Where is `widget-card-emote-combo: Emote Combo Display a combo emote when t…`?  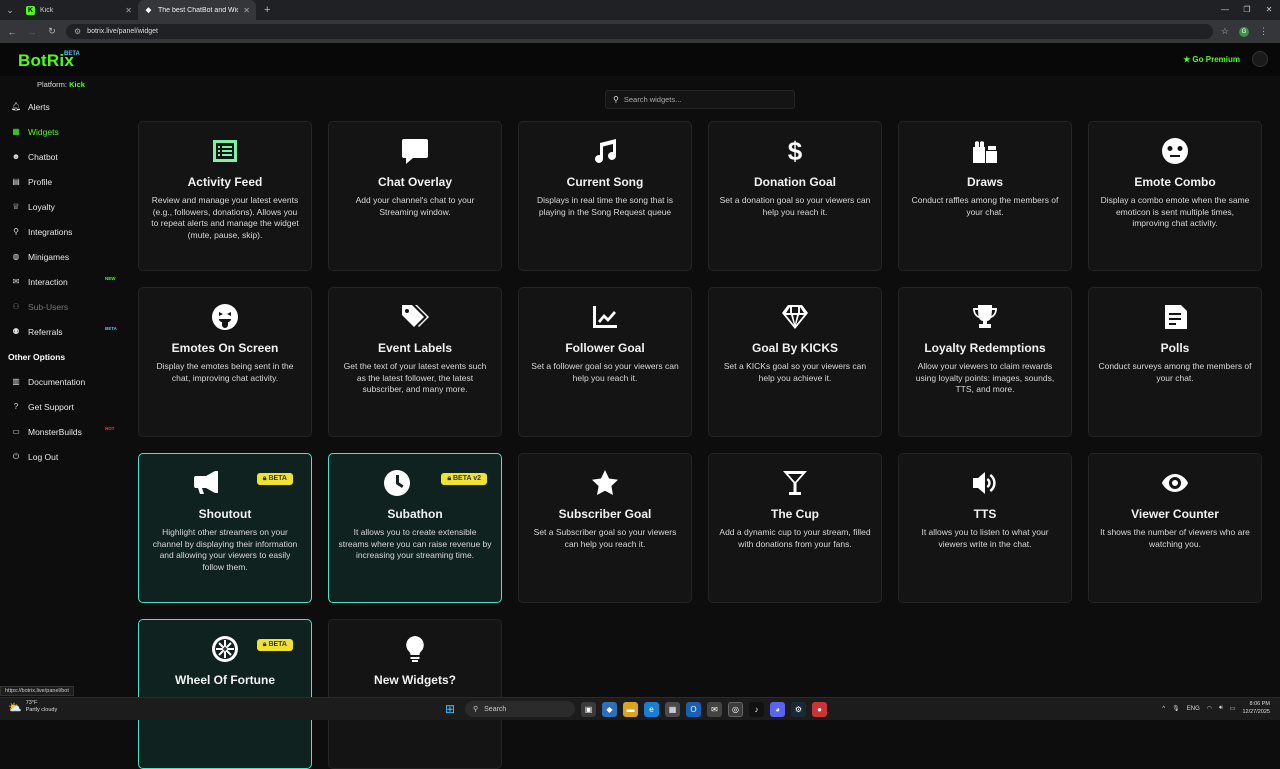
widget-card-emote-combo: Emote Combo Display a combo emote when t… is located at coordinates (1175, 196).